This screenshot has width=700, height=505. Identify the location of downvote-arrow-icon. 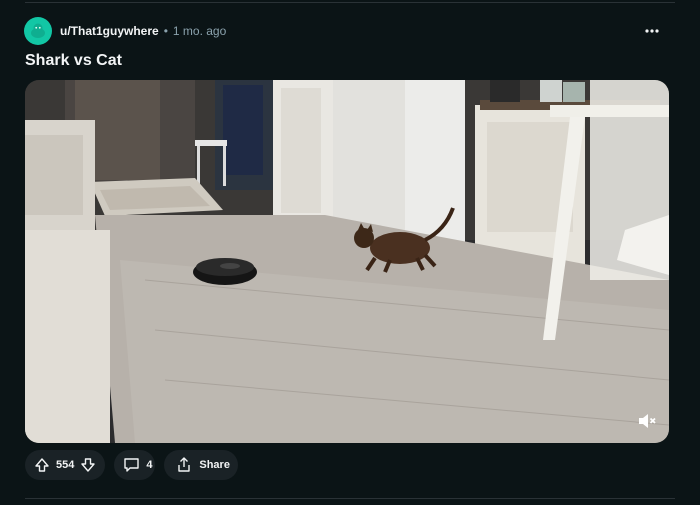
(88, 465).